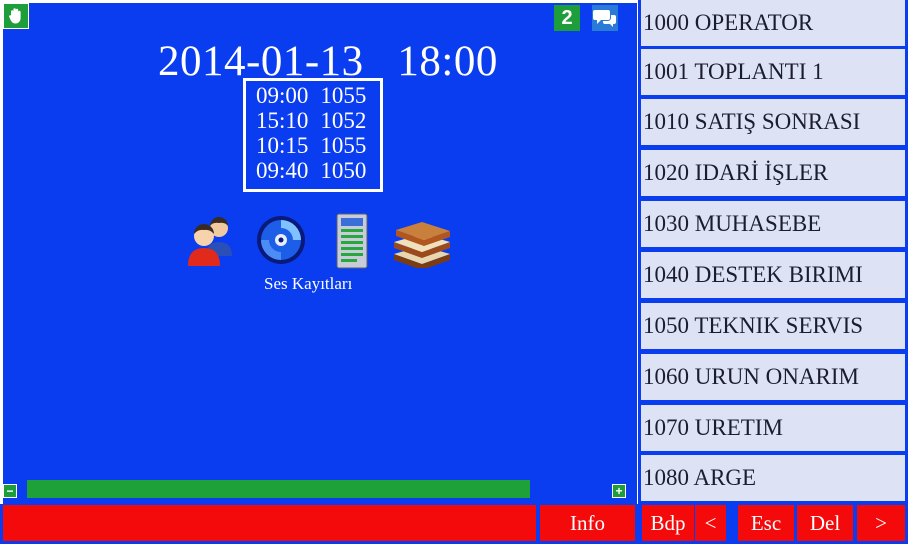 The height and width of the screenshot is (544, 908). I want to click on contact-item: 1080 ARGE, so click(773, 478).